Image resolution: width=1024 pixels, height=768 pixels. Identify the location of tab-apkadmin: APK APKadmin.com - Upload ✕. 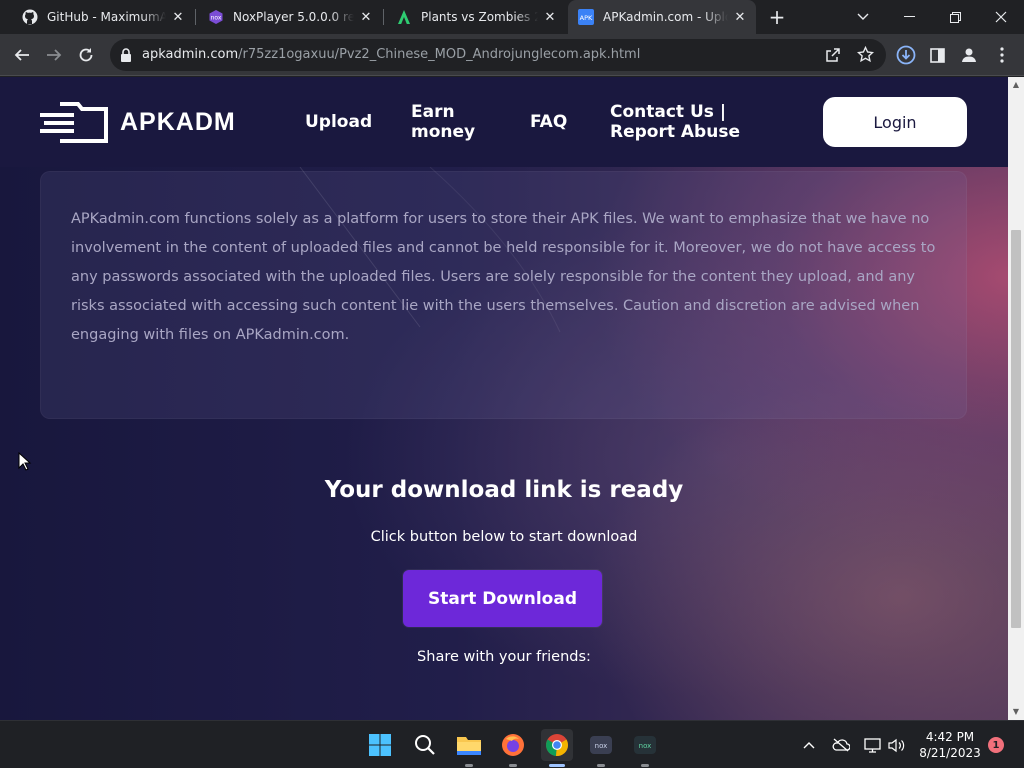
(662, 17).